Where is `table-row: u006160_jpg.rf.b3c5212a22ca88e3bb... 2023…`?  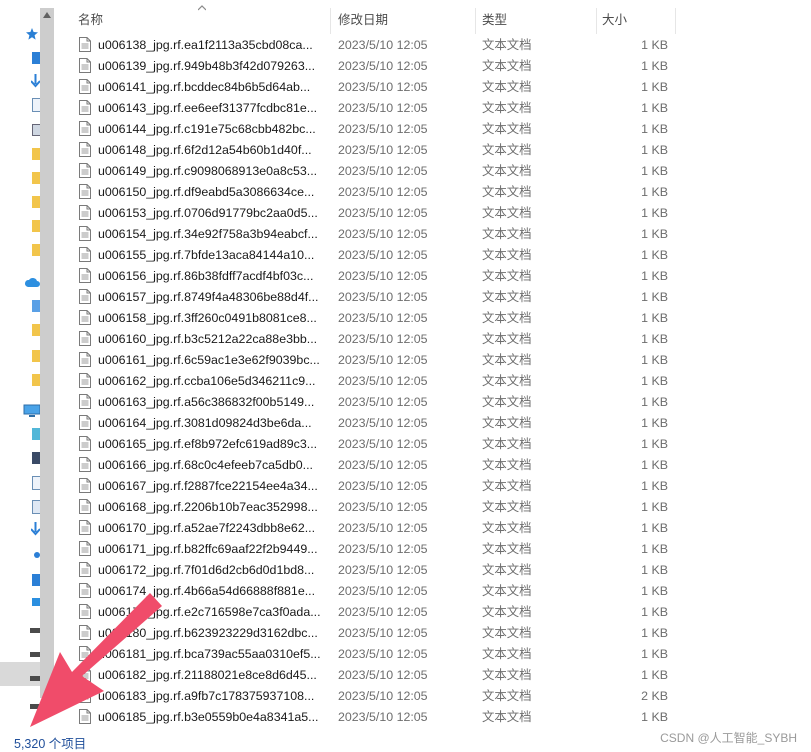 table-row: u006160_jpg.rf.b3c5212a22ca88e3bb... 2023… is located at coordinates (366, 339).